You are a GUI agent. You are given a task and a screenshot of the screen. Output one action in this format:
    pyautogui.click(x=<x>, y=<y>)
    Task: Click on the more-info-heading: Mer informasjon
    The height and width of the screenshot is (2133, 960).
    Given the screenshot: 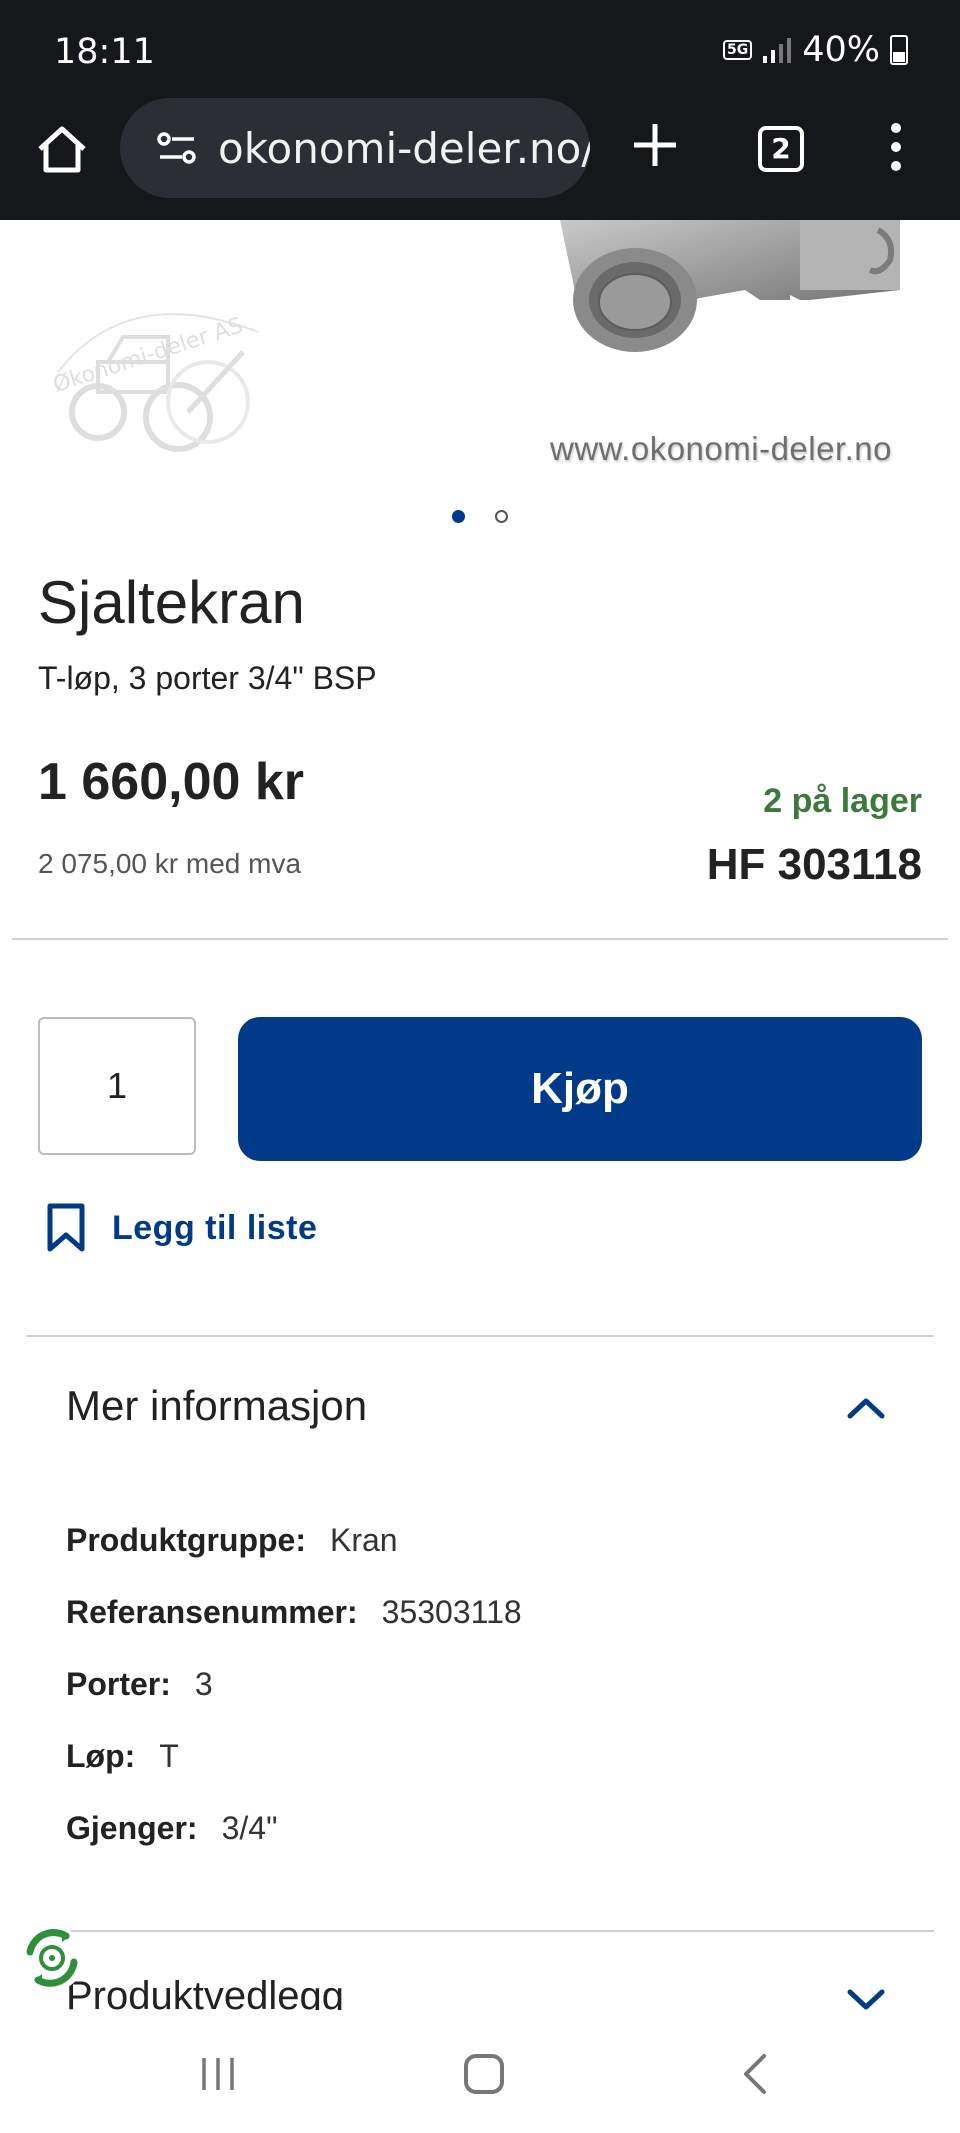 What is the action you would take?
    pyautogui.click(x=216, y=1406)
    